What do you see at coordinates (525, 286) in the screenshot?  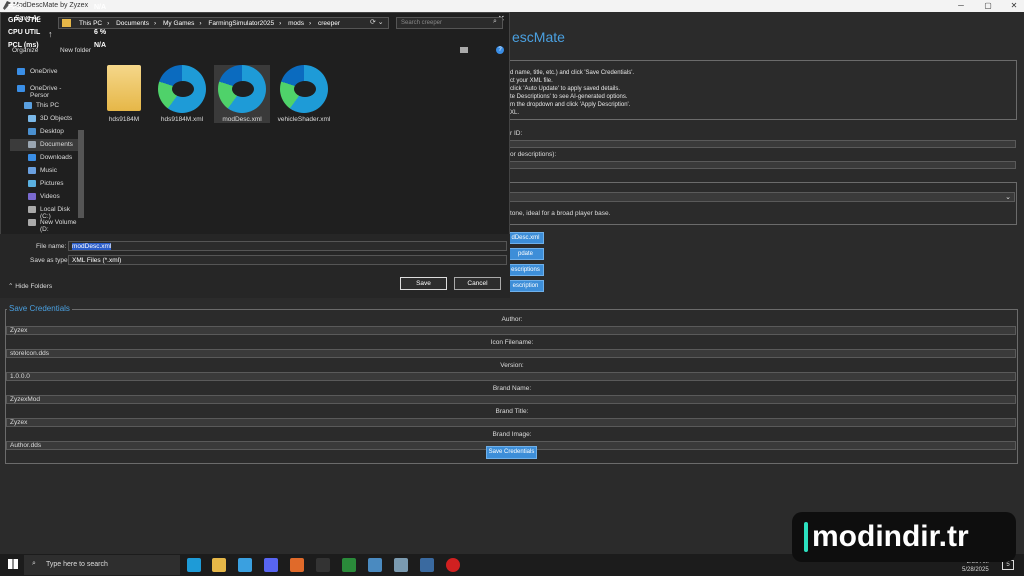 I see `apply-description-button: escription` at bounding box center [525, 286].